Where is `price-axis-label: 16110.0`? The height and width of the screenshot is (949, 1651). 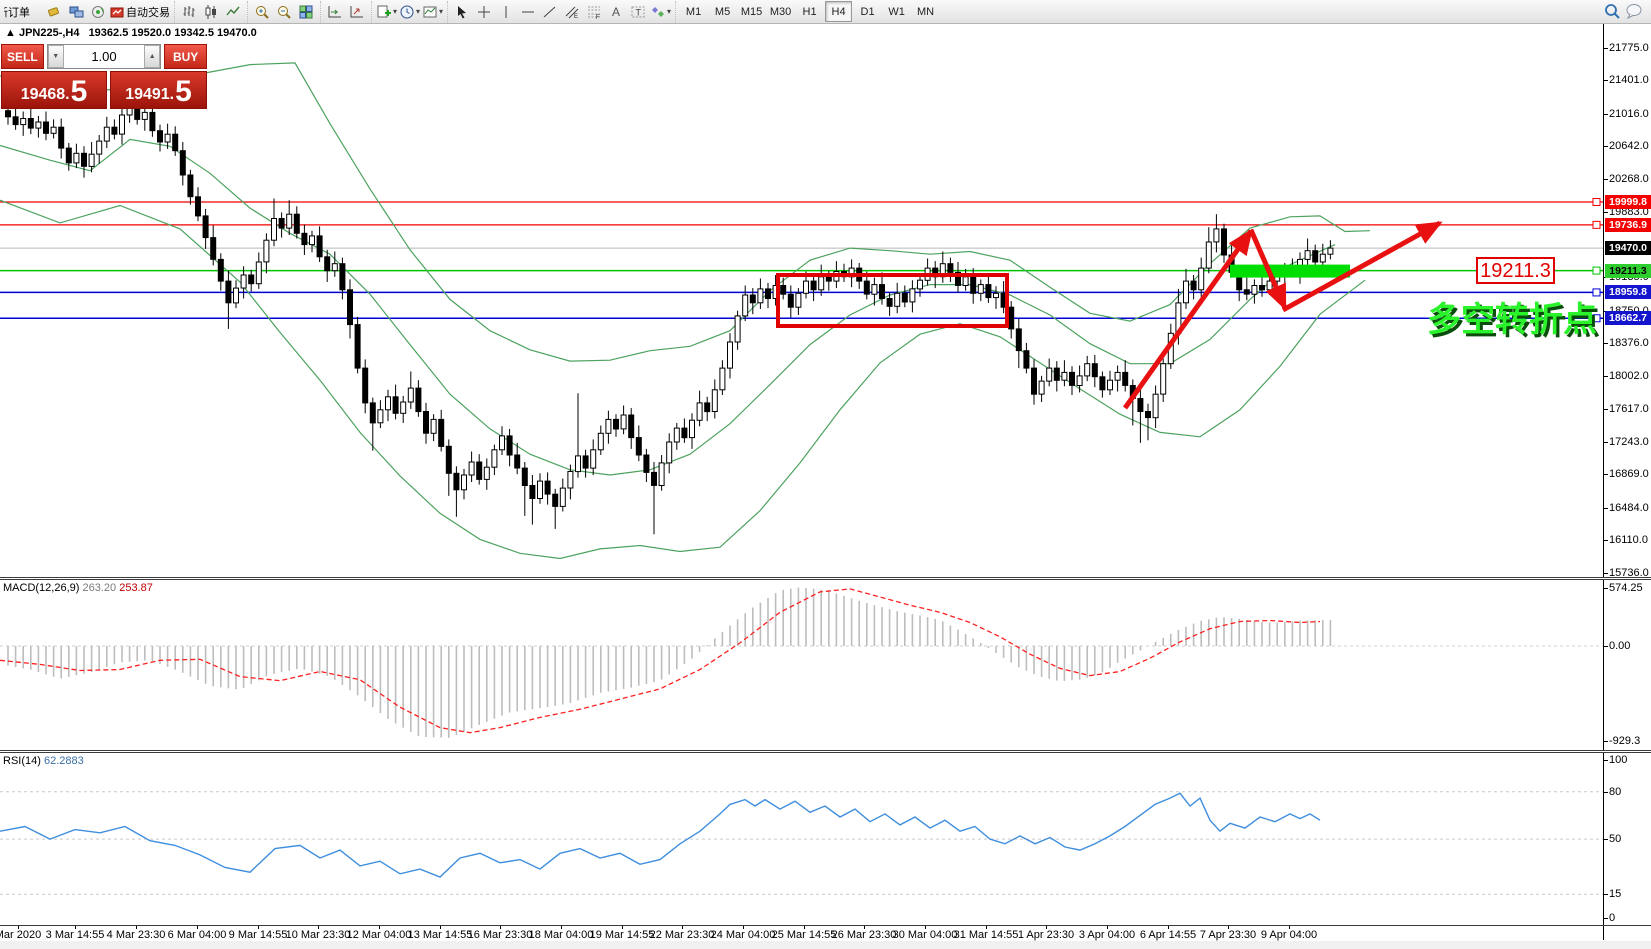 price-axis-label: 16110.0 is located at coordinates (1628, 540).